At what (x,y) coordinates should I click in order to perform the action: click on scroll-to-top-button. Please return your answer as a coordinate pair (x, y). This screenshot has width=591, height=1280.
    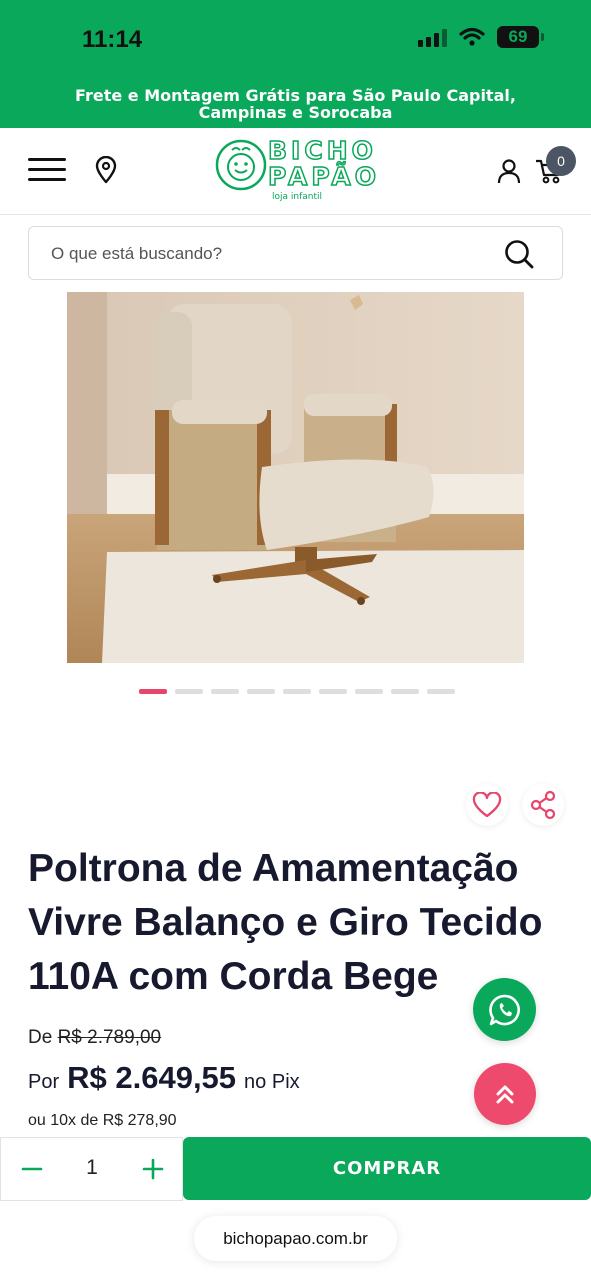
    Looking at the image, I should click on (505, 1094).